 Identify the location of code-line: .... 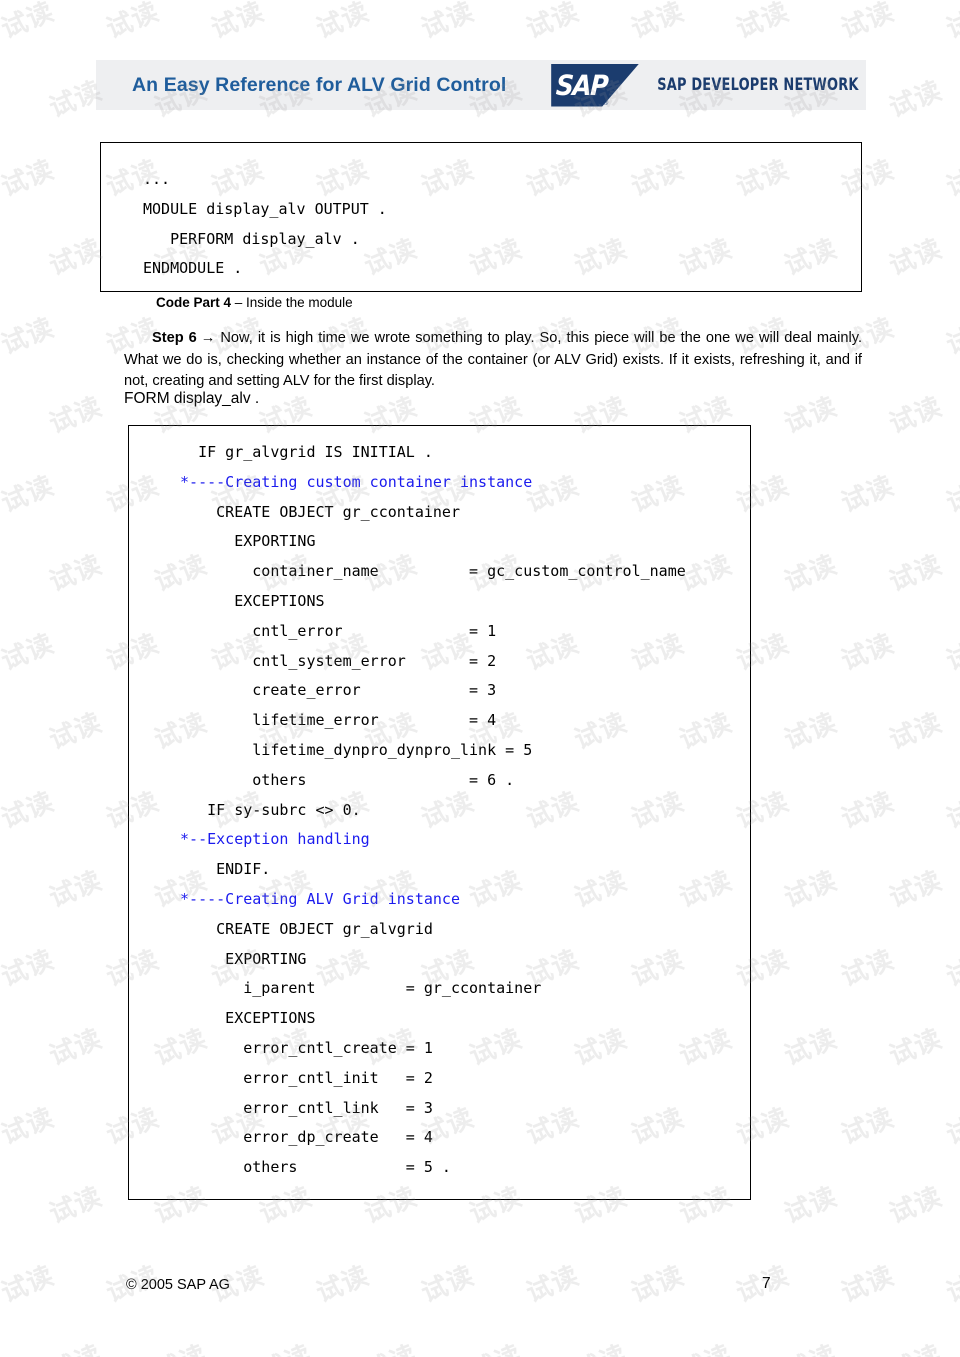
(157, 179).